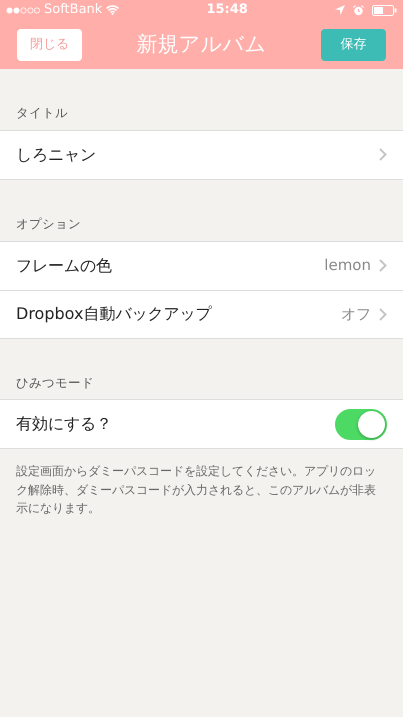 This screenshot has height=717, width=403. What do you see at coordinates (64, 265) in the screenshot?
I see `row-label: フレームの色` at bounding box center [64, 265].